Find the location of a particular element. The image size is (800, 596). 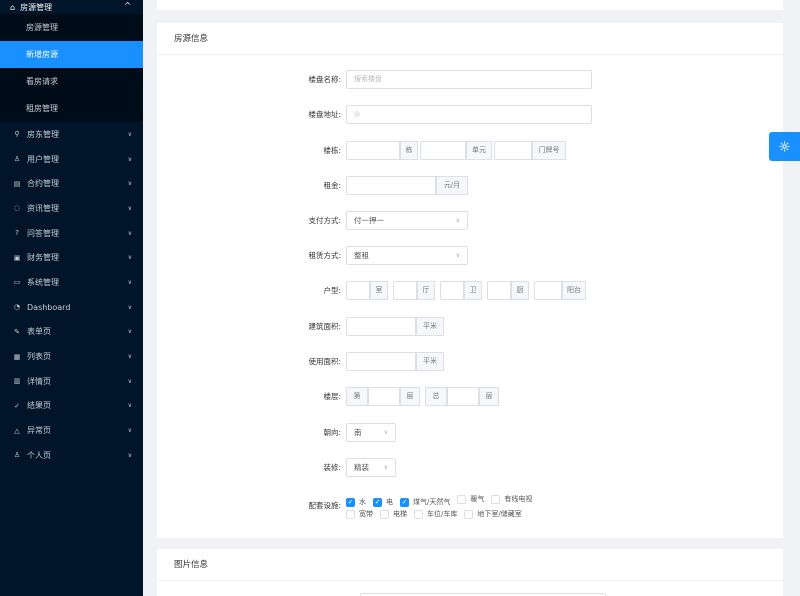

facility-label: 宽带 is located at coordinates (366, 514).